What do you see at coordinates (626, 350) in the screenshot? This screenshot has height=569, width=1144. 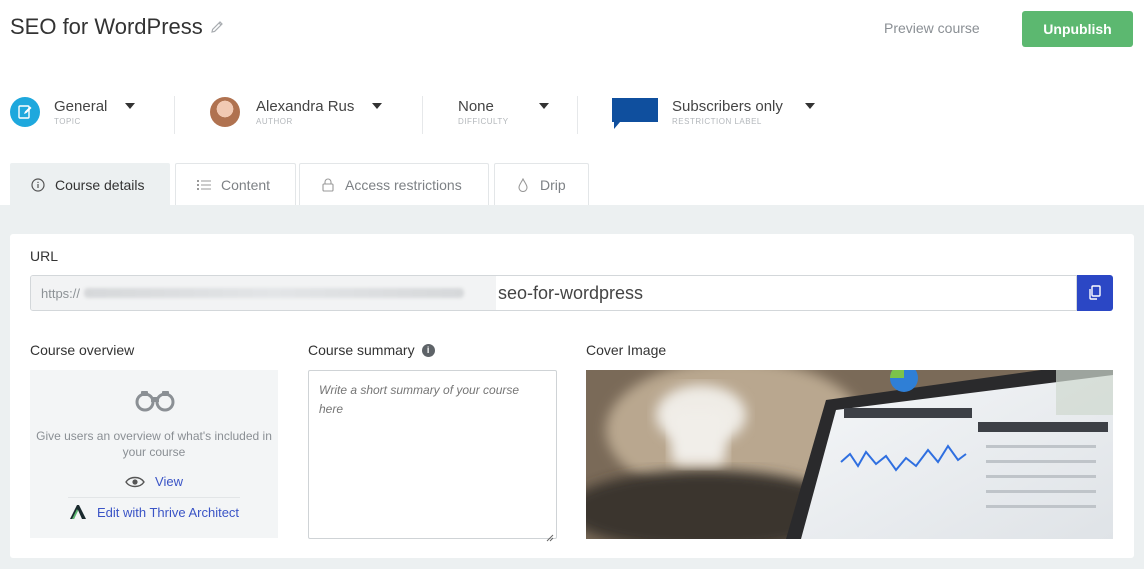 I see `cover-image-label: Cover Image` at bounding box center [626, 350].